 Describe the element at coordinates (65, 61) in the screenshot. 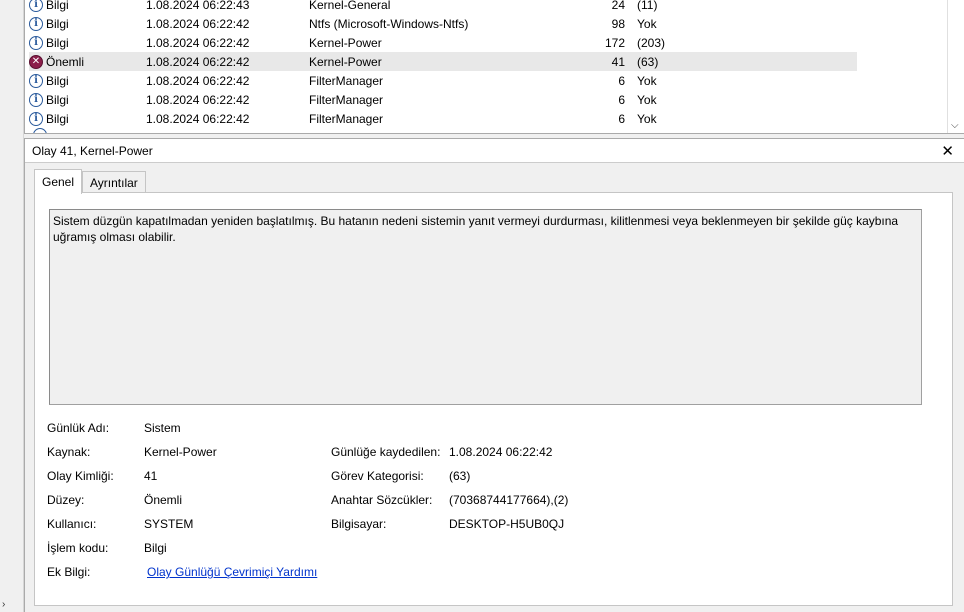

I see `event-level: Önemli` at that location.